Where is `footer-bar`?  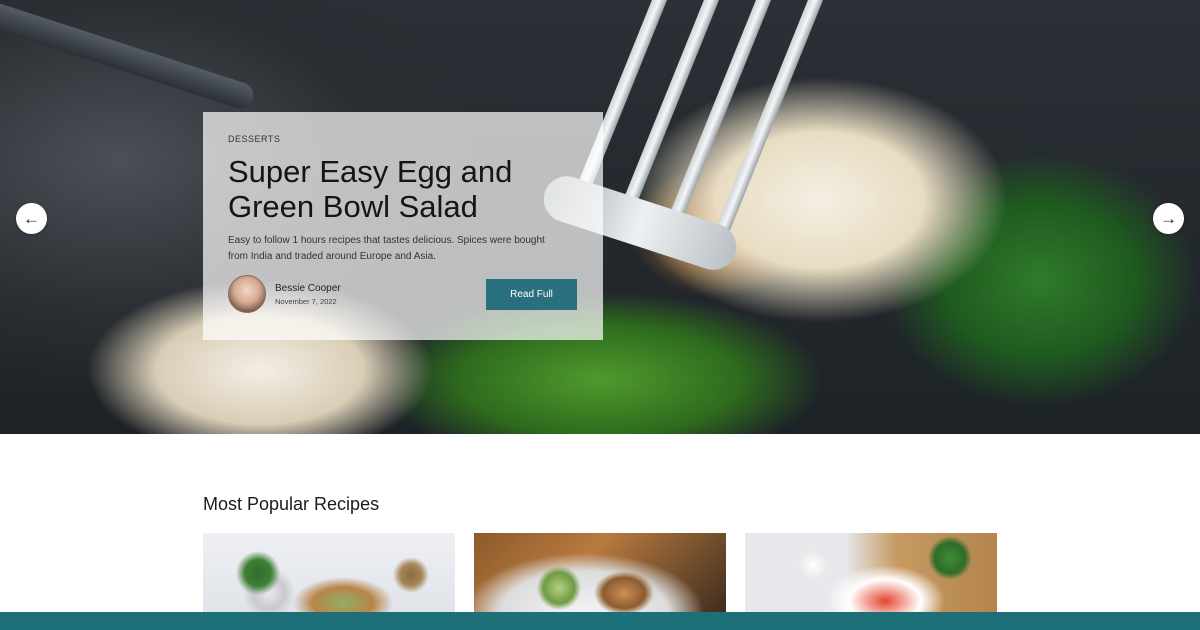
footer-bar is located at coordinates (600, 621).